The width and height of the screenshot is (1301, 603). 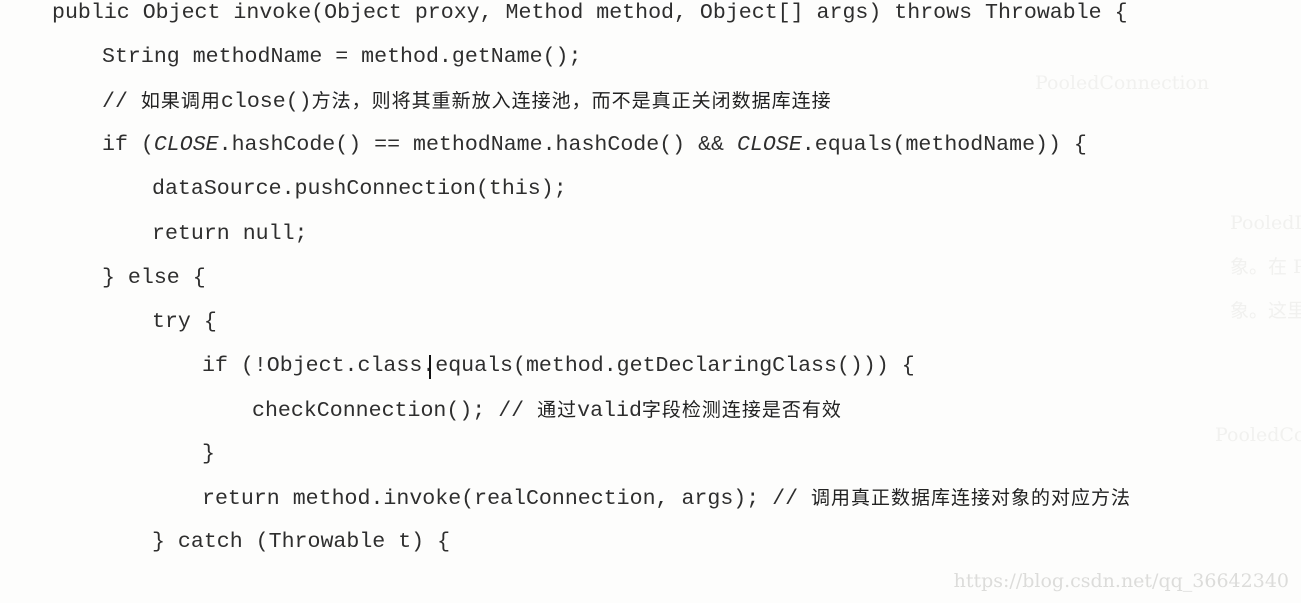 I want to click on code-line: checkConnection(); // 通过valid字段检测连接是否有效, so click(x=547, y=410).